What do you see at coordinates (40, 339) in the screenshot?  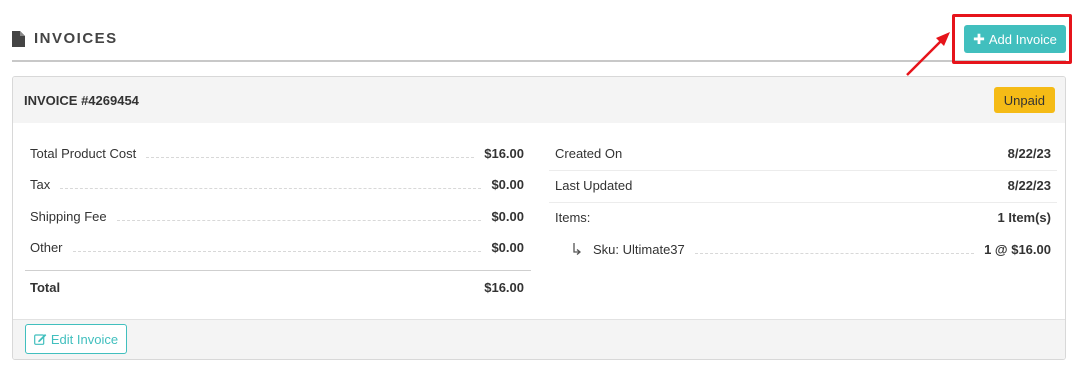 I see `edit-icon` at bounding box center [40, 339].